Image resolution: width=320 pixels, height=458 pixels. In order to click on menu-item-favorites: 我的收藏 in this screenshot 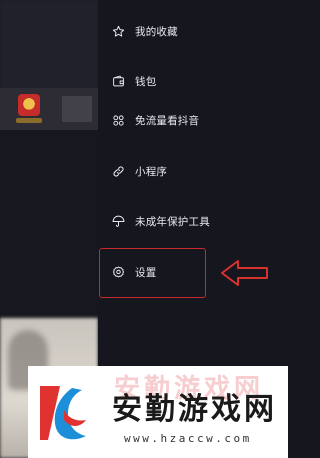, I will do `click(199, 31)`.